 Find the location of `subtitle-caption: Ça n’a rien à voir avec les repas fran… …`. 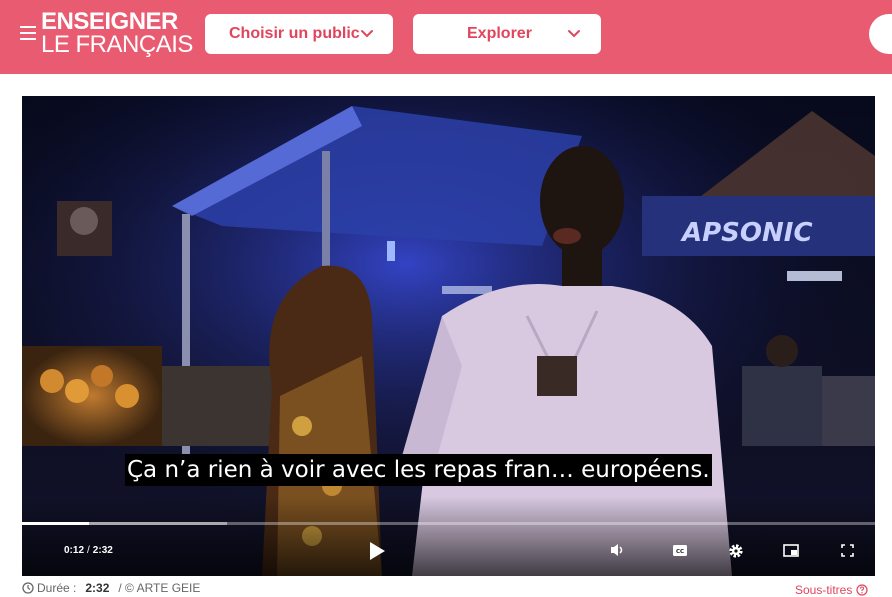

subtitle-caption: Ça n’a rien à voir avec les repas fran… … is located at coordinates (418, 470).